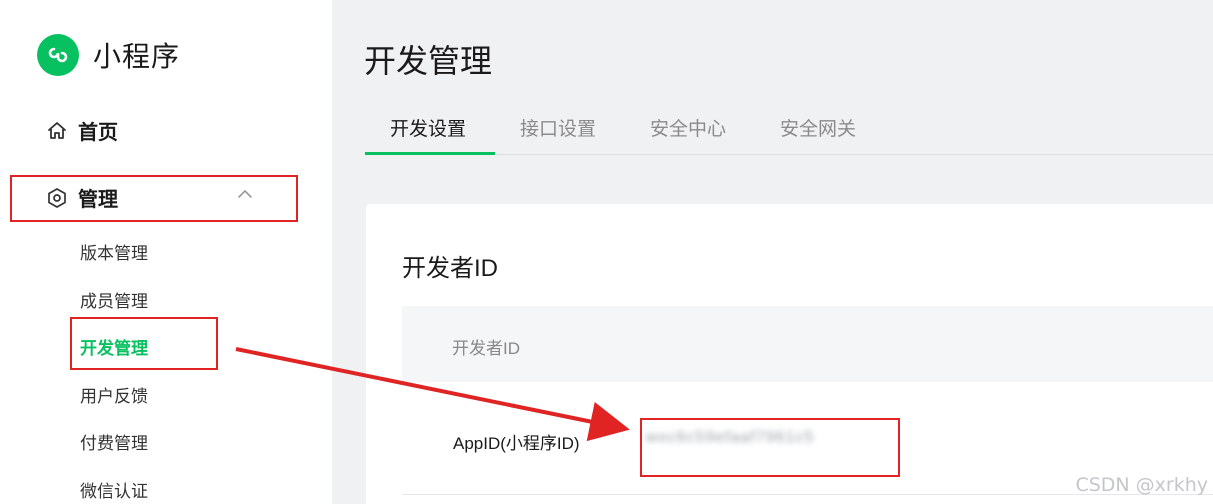  What do you see at coordinates (688, 127) in the screenshot?
I see `tab-security-center: 安全中心` at bounding box center [688, 127].